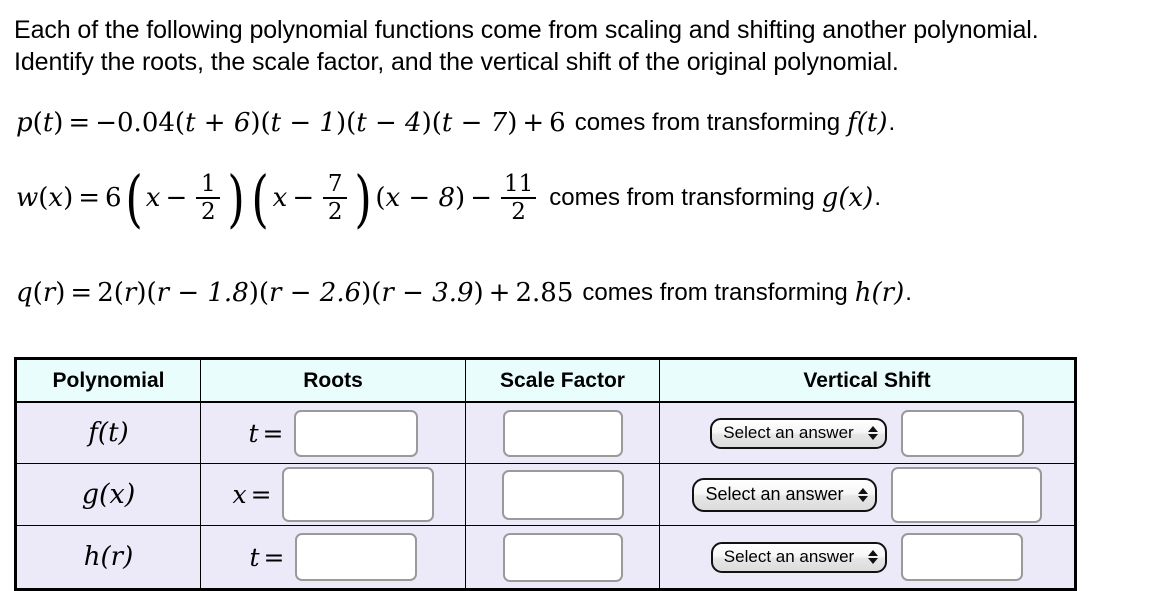 The height and width of the screenshot is (591, 1172). I want to click on cell-roots-h: t =, so click(333, 557).